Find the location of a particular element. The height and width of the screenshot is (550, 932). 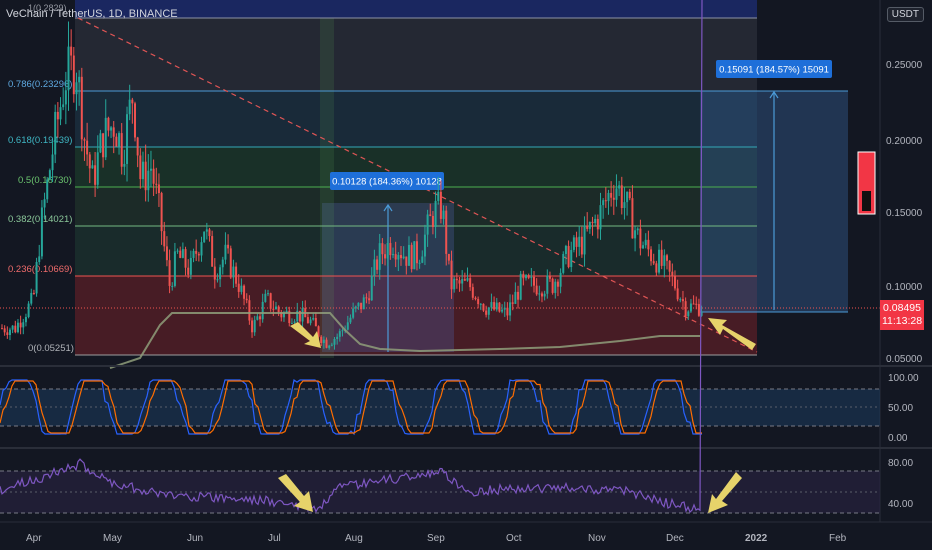

last-price-value: 0.08495 is located at coordinates (902, 308).